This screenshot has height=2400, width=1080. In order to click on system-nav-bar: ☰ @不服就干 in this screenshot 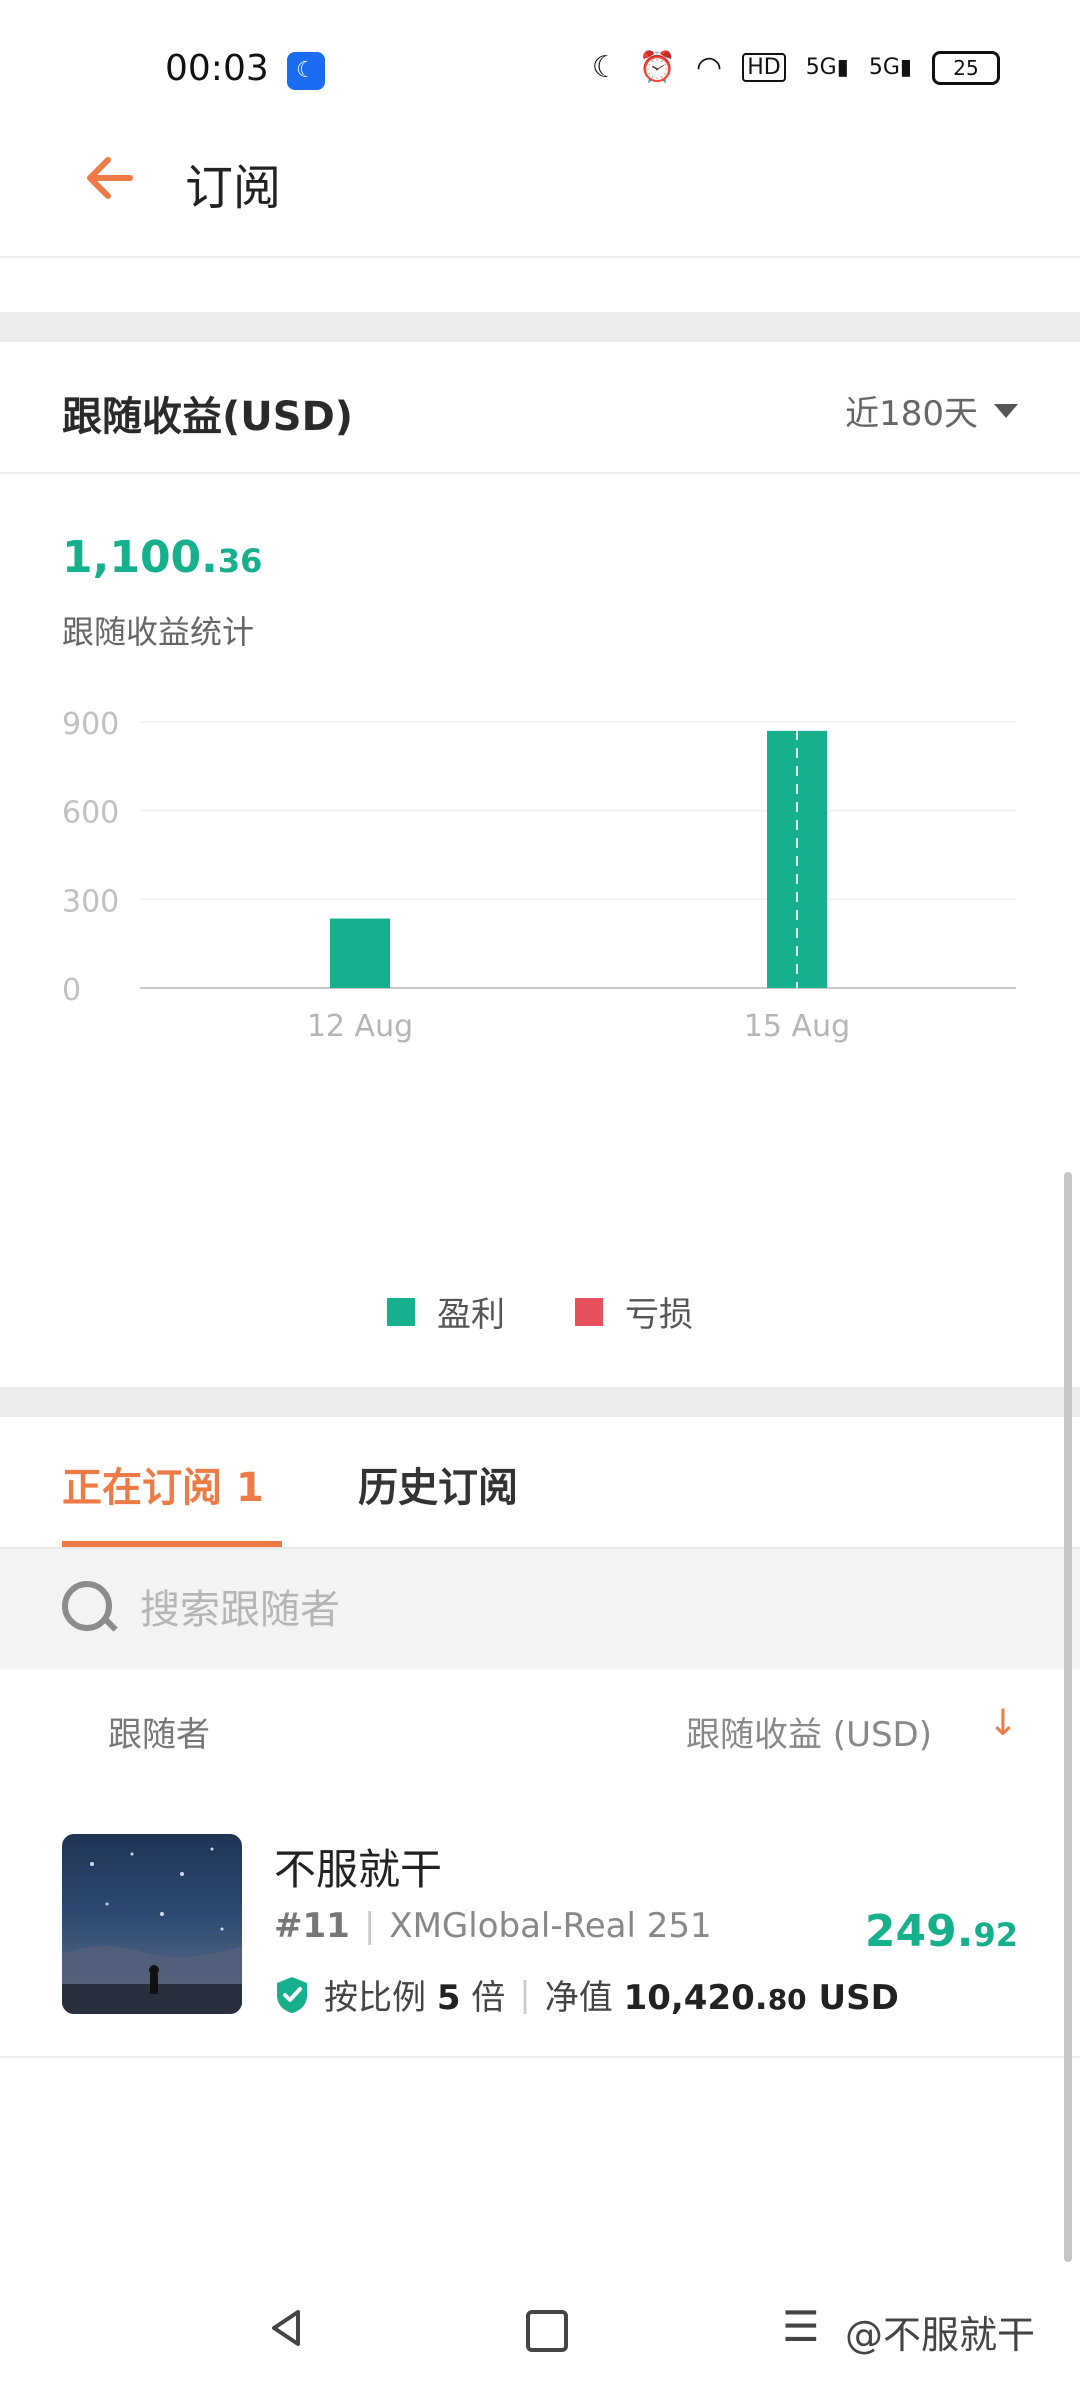, I will do `click(540, 2331)`.